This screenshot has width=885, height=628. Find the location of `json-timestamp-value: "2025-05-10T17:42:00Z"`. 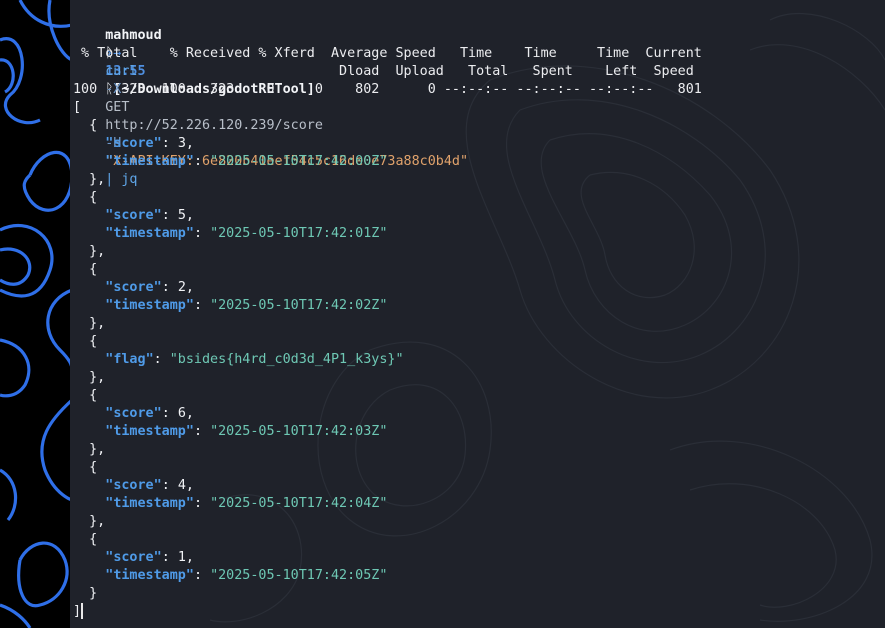

json-timestamp-value: "2025-05-10T17:42:00Z" is located at coordinates (299, 161).